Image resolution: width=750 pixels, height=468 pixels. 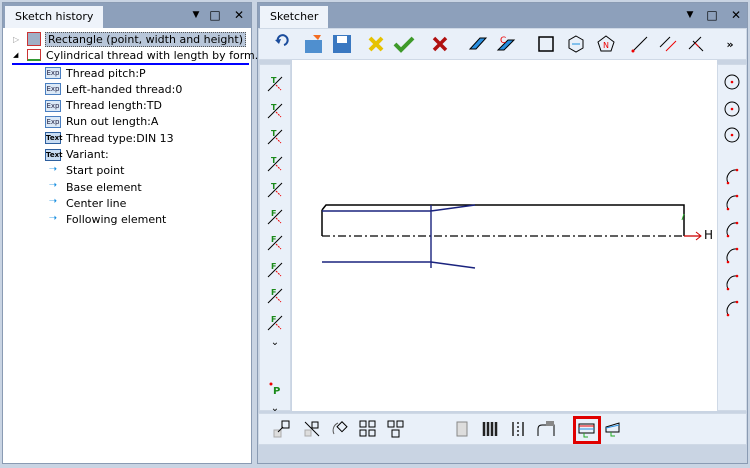 What do you see at coordinates (696, 44) in the screenshot?
I see `angle-line-icon` at bounding box center [696, 44].